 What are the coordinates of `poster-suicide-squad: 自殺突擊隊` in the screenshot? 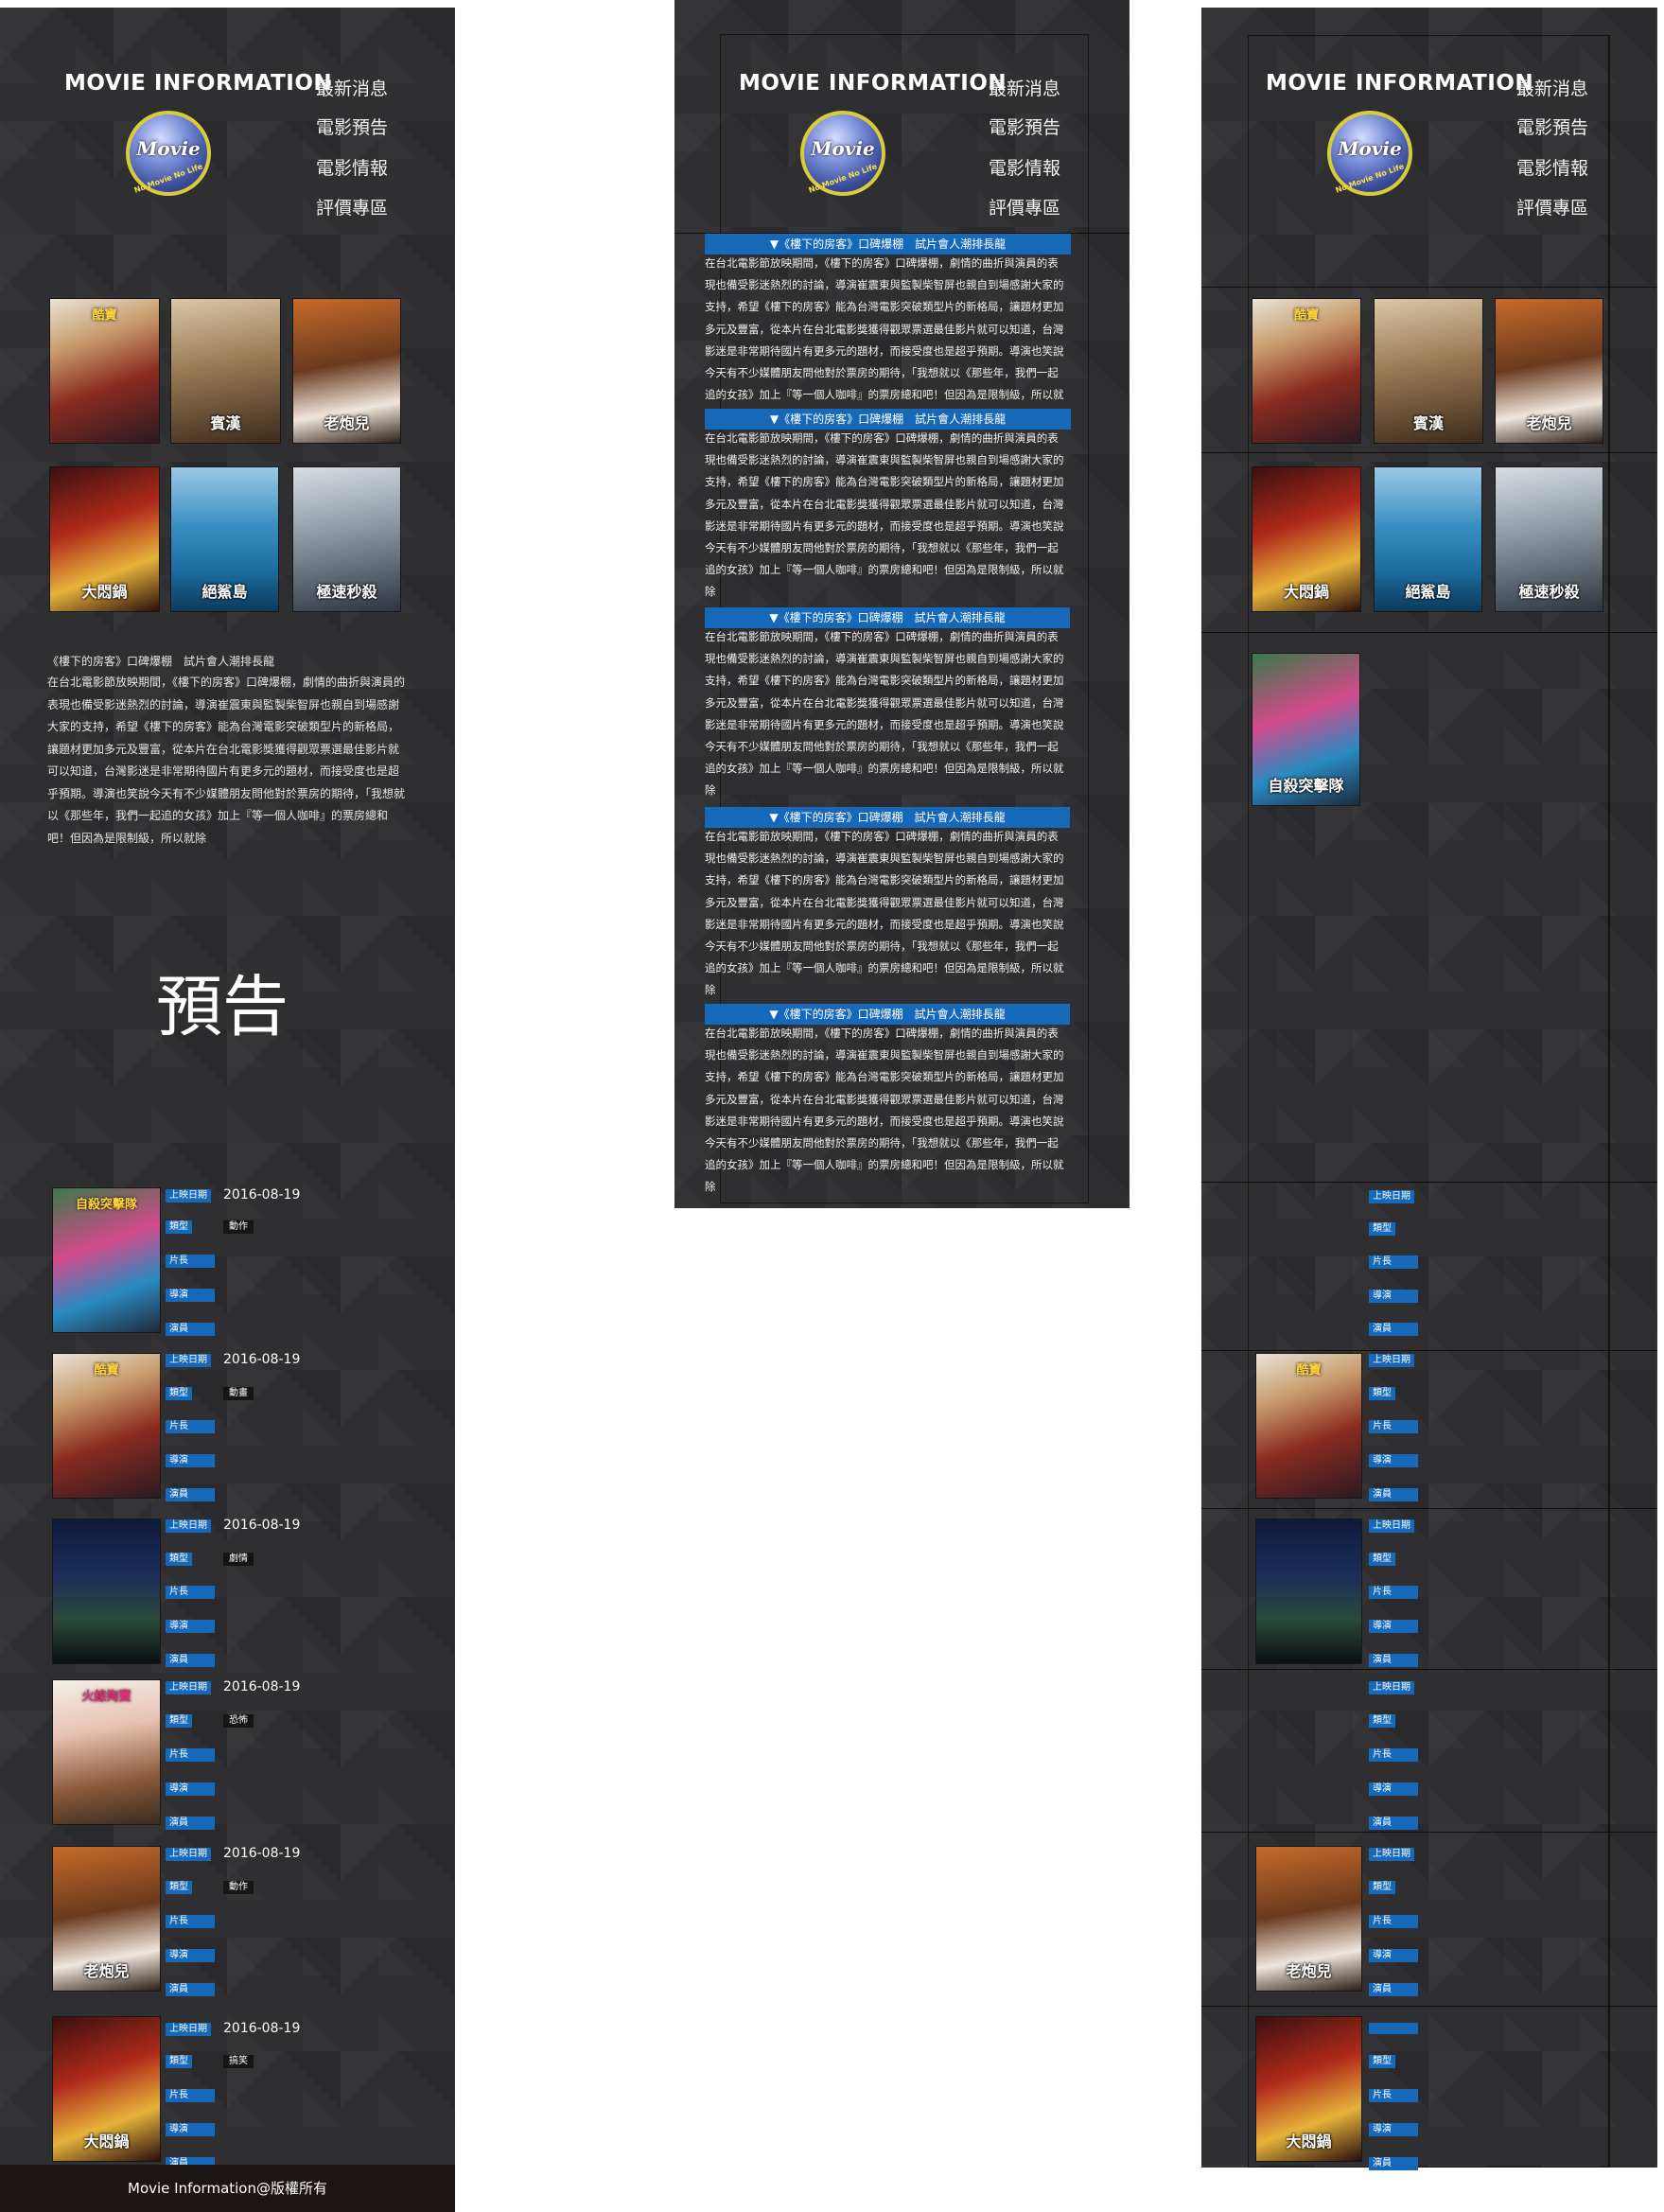 It's located at (1305, 729).